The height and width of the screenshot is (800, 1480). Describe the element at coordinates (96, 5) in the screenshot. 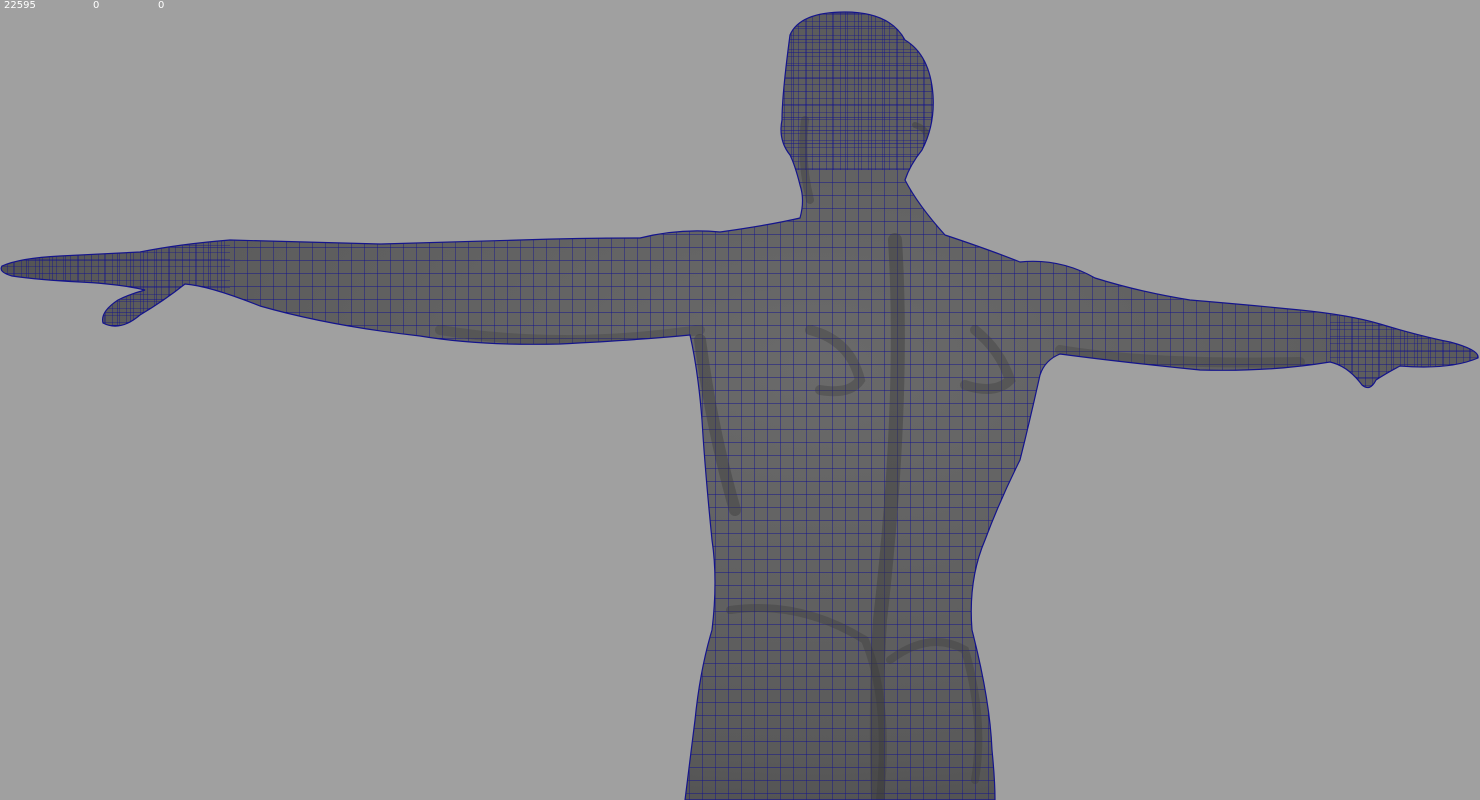

I see `hud-value-selected: 0` at that location.